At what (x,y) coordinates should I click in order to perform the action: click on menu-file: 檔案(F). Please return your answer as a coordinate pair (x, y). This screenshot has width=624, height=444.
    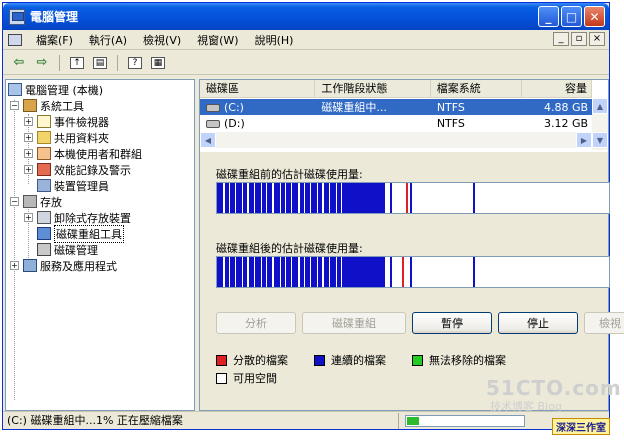
    Looking at the image, I should click on (54, 40).